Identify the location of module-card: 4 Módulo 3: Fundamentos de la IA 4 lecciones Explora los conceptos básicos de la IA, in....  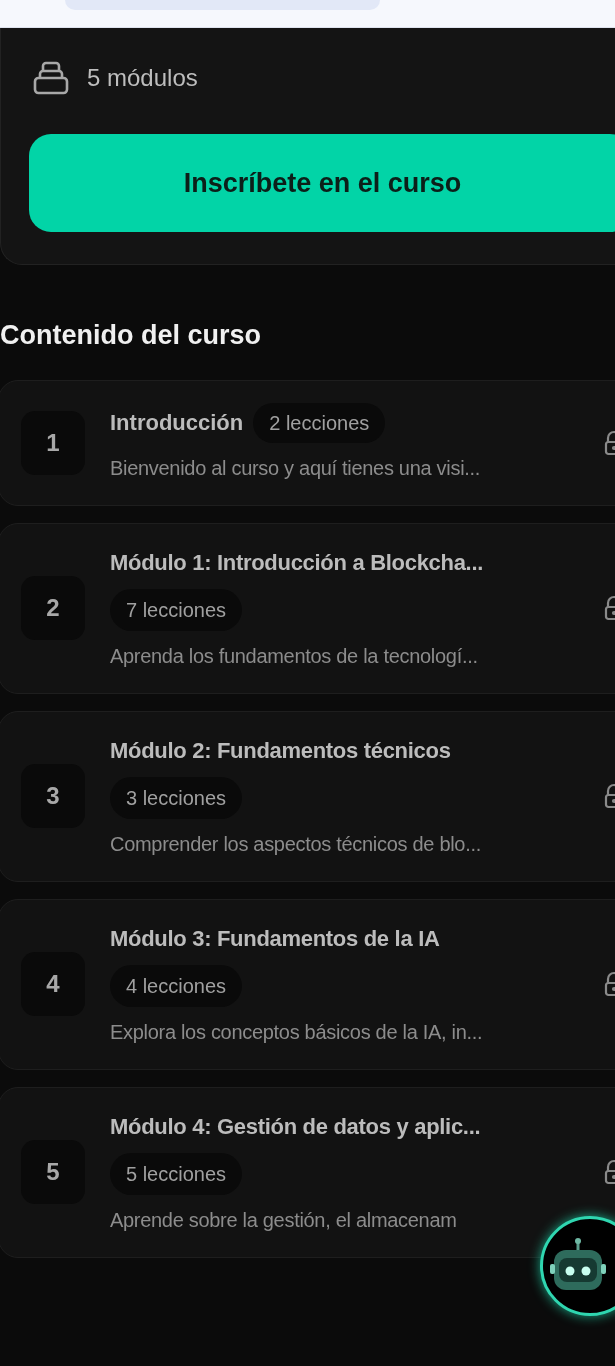
(307, 984).